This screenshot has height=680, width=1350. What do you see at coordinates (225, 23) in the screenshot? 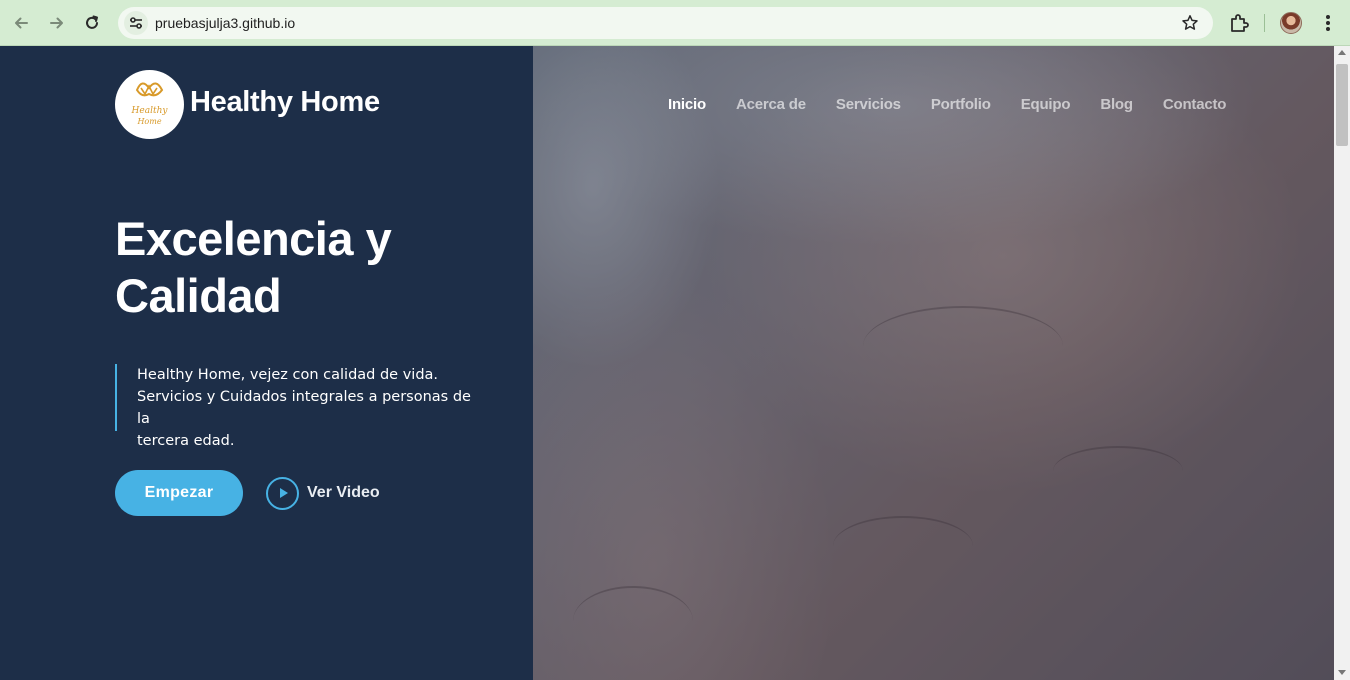
I see `url-text: pruebasjulja3.github.io` at bounding box center [225, 23].